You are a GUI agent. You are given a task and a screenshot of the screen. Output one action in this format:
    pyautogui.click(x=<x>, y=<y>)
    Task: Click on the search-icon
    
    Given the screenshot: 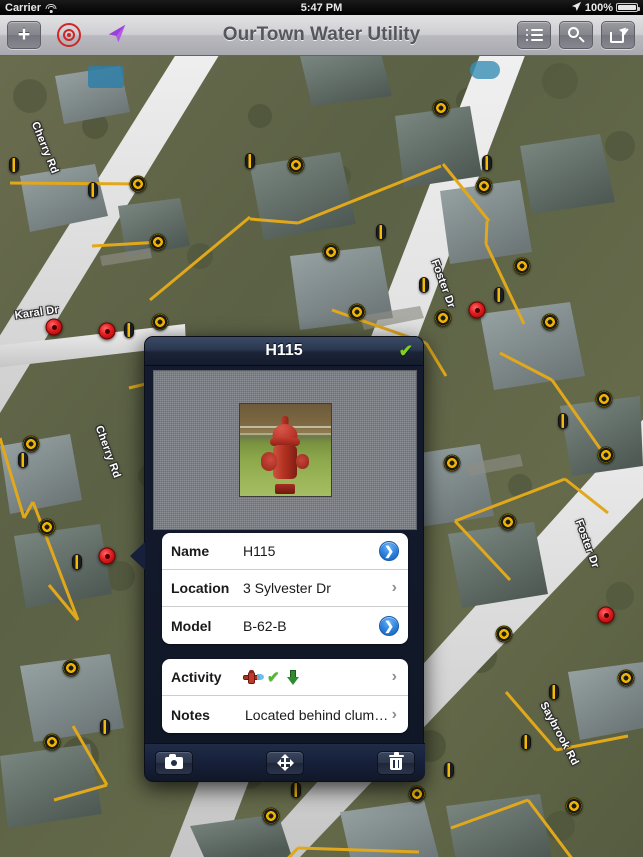 What is the action you would take?
    pyautogui.click(x=576, y=35)
    